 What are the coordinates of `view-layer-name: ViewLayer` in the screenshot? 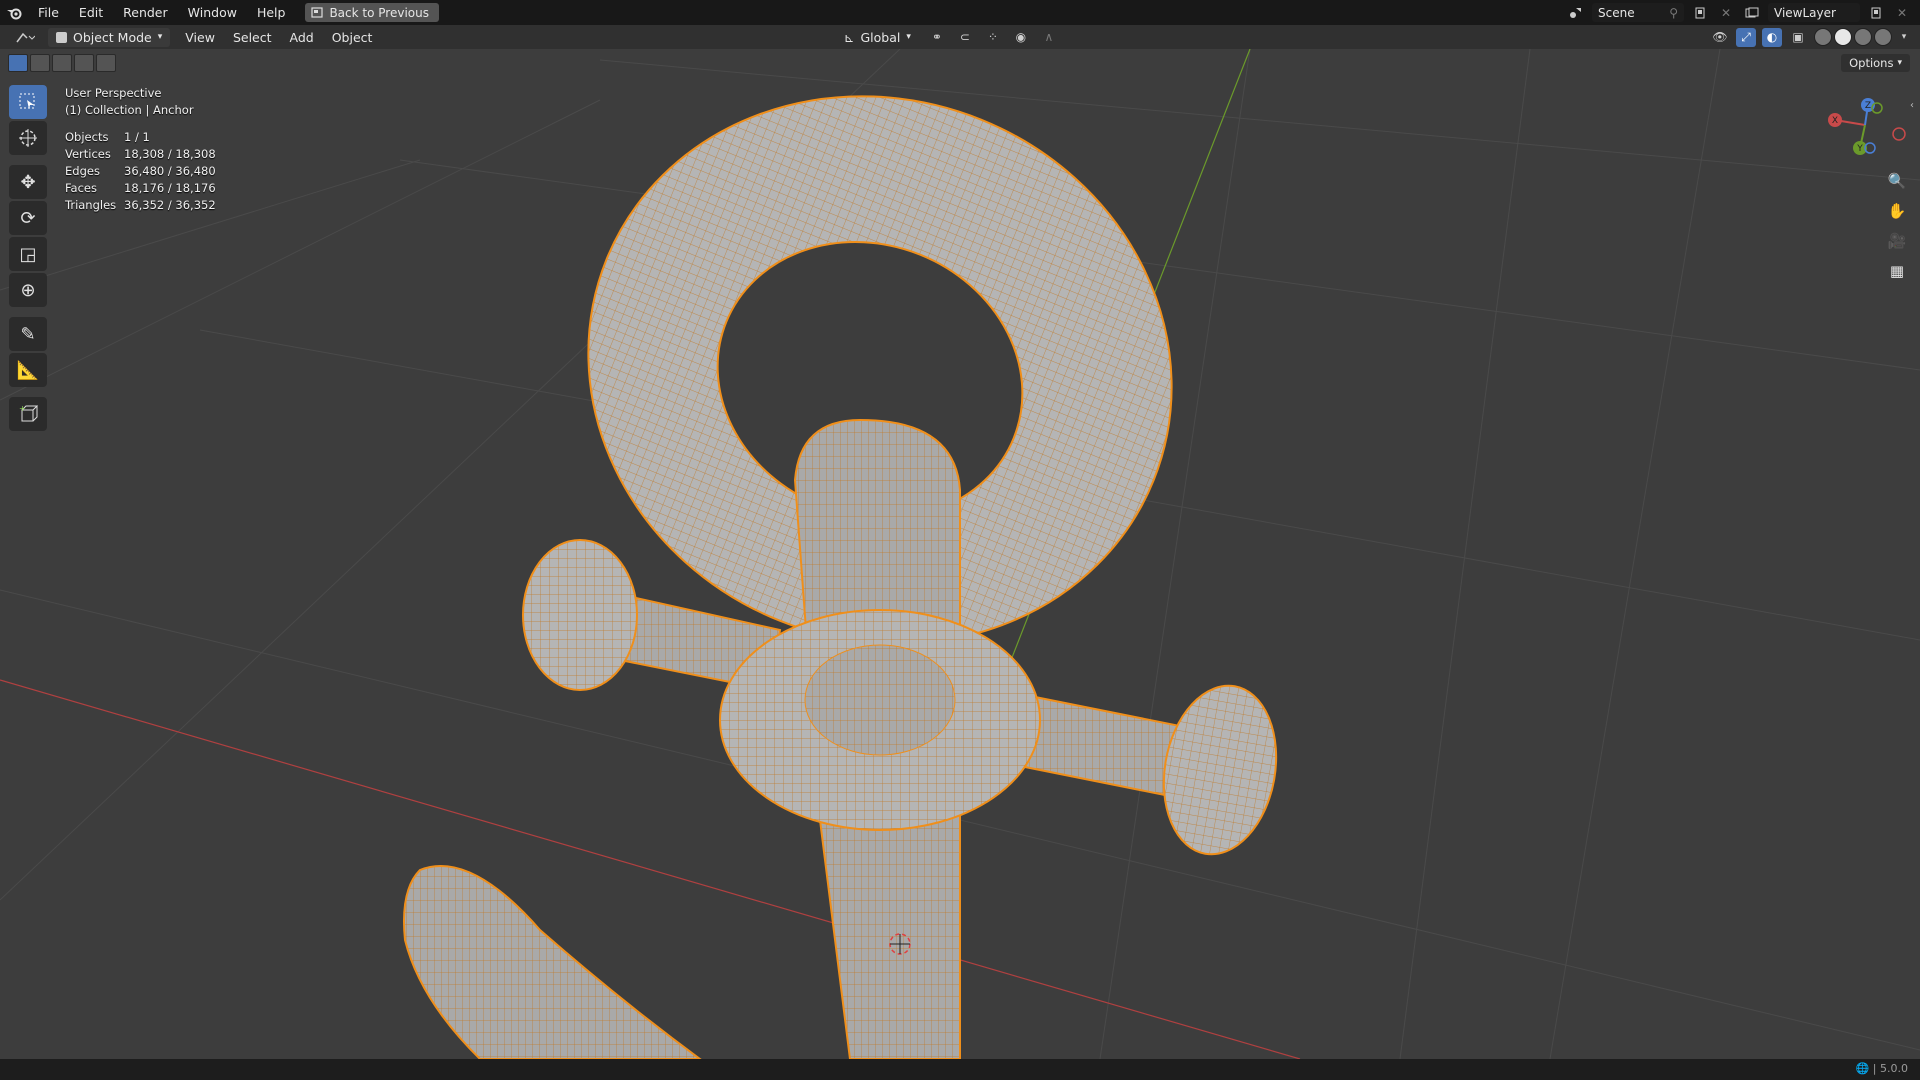 It's located at (1805, 12).